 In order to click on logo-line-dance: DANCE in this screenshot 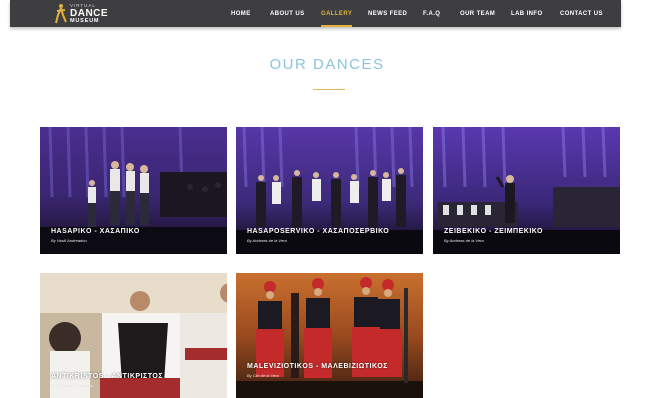, I will do `click(89, 13)`.